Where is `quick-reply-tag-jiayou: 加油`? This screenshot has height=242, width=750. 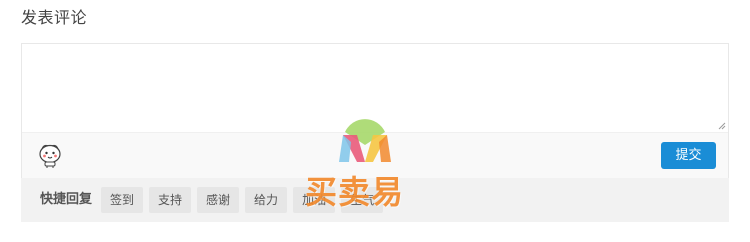 quick-reply-tag-jiayou: 加油 is located at coordinates (314, 200).